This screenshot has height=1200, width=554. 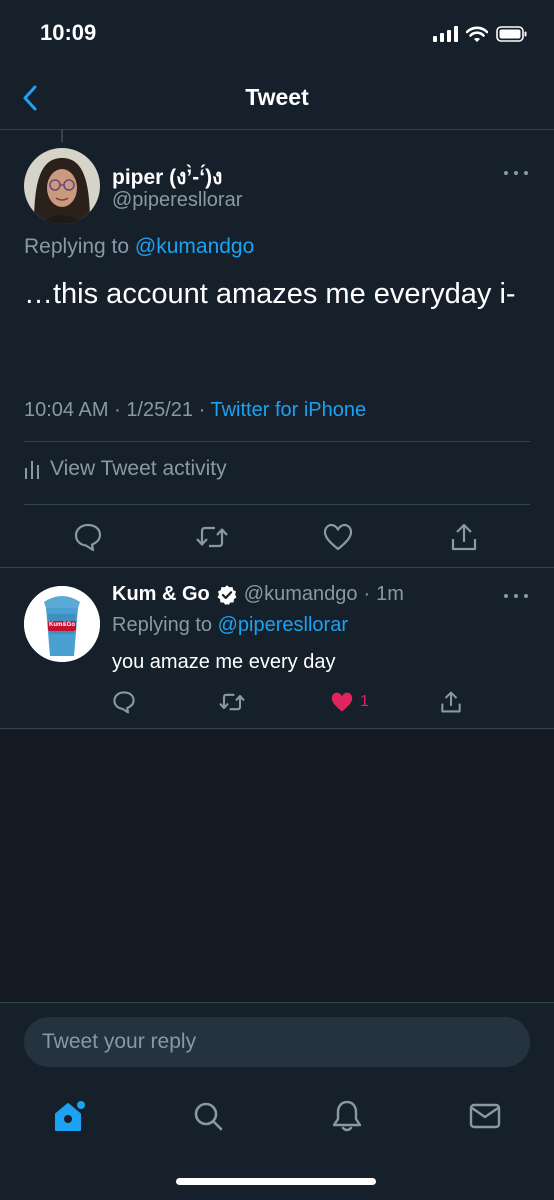 I want to click on reply-time-ago: 1m, so click(x=390, y=594).